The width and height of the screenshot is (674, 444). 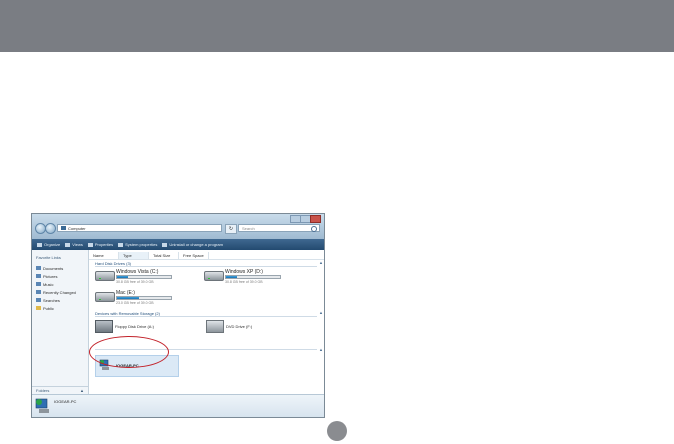 I want to click on drive-e: Mac (E:) 23.0 GB free of 39.0 GB, so click(x=136, y=298).